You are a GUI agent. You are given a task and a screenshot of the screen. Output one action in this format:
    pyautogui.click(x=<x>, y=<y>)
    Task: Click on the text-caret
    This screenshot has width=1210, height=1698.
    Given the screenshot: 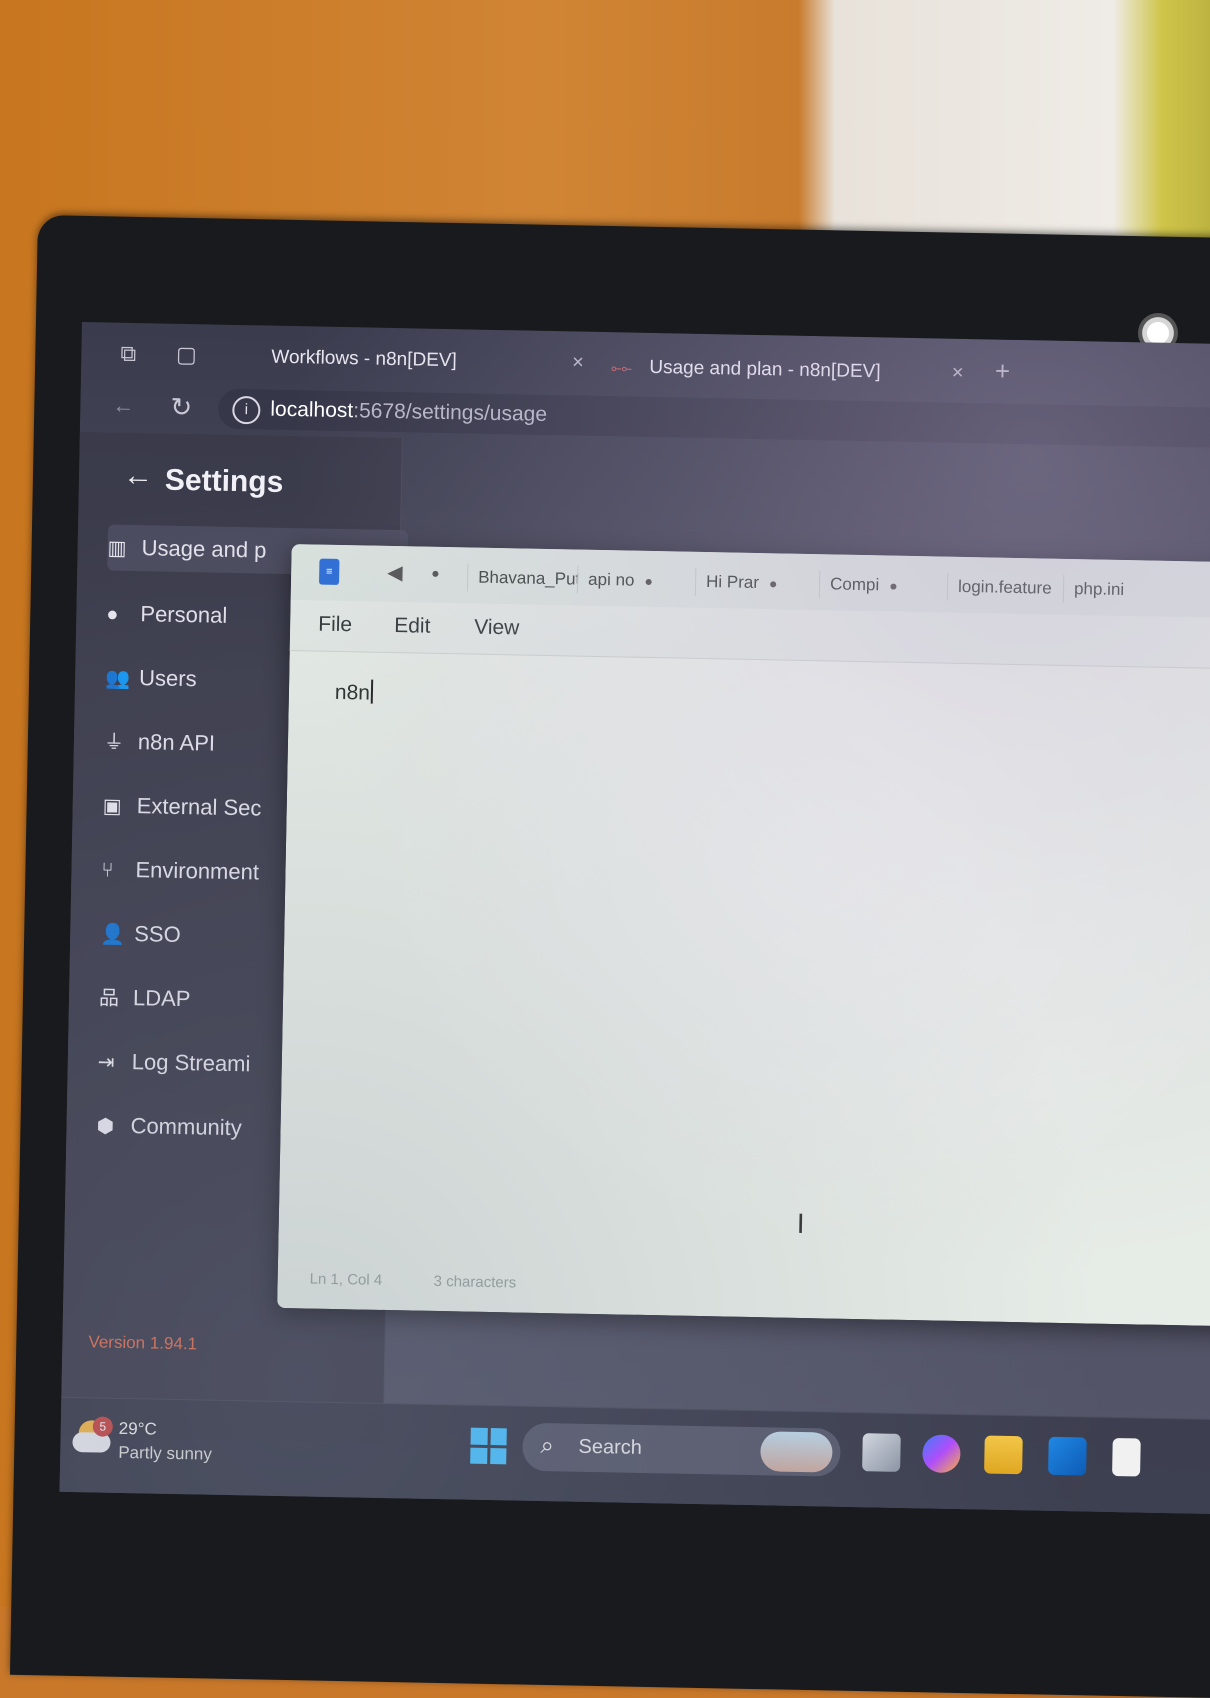 What is the action you would take?
    pyautogui.click(x=372, y=691)
    